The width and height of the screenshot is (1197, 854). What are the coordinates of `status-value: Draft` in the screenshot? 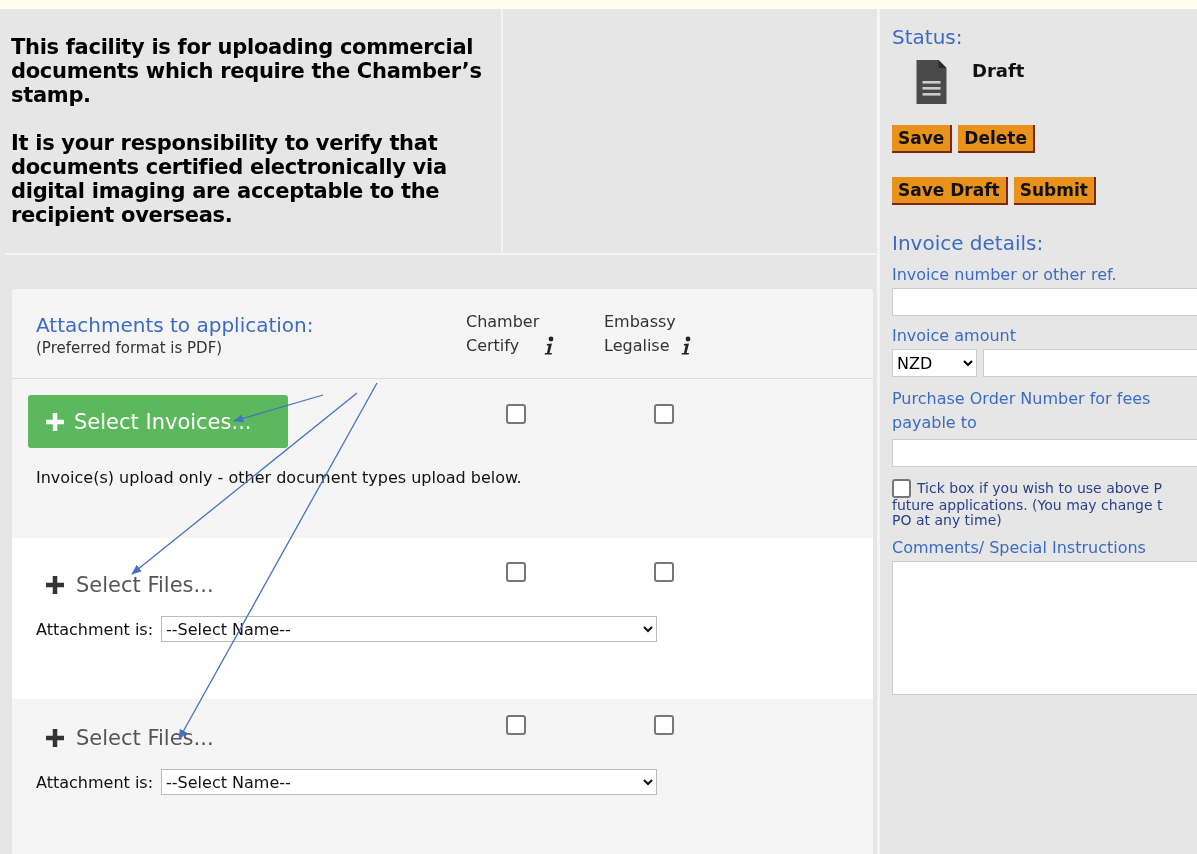 It's located at (998, 70).